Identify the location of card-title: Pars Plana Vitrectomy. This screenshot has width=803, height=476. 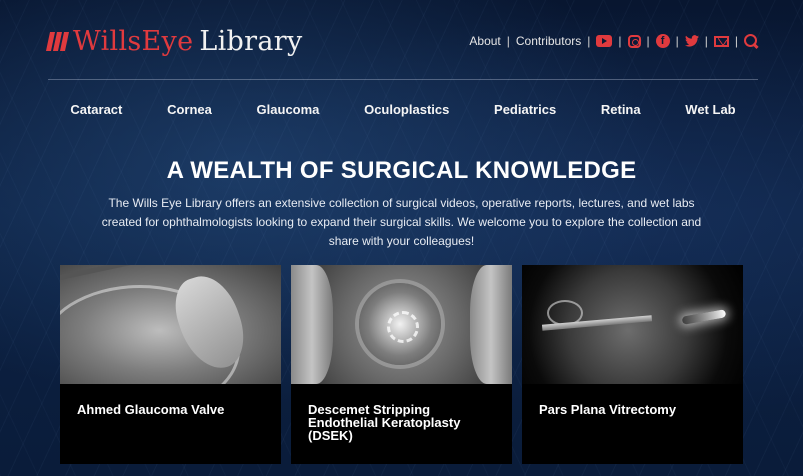
(635, 409).